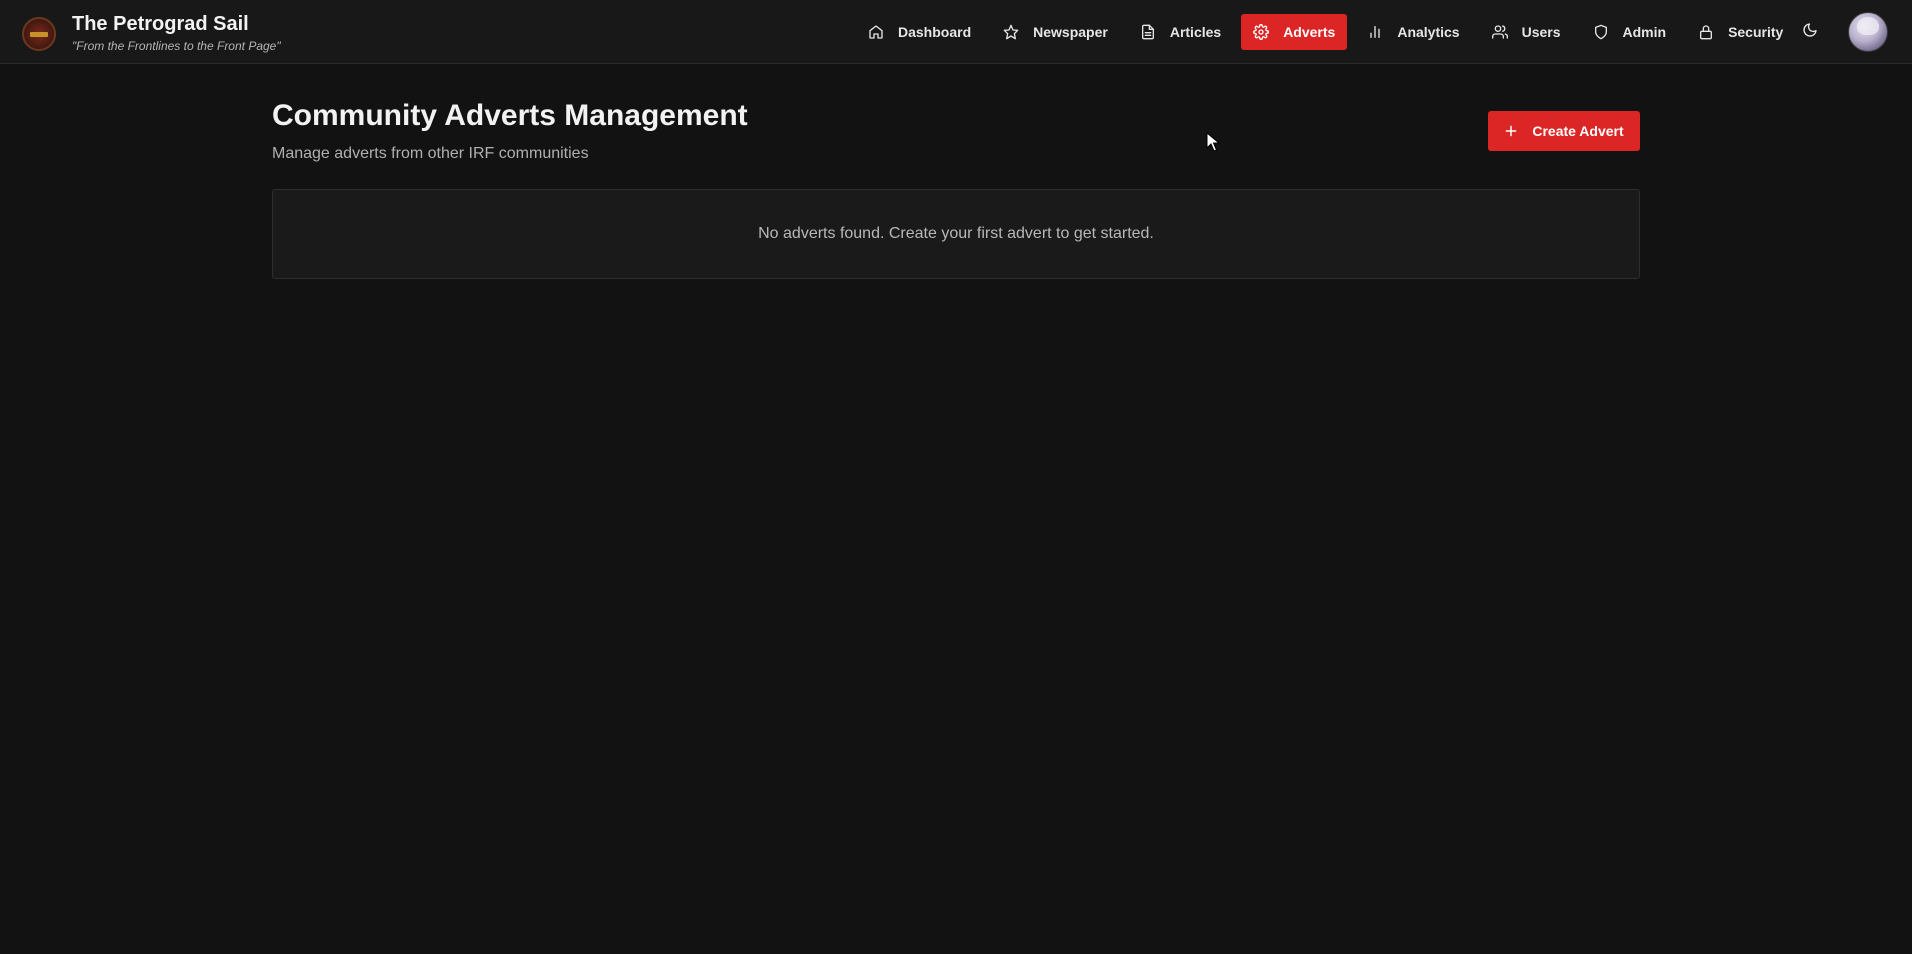  I want to click on nav-label: Users, so click(1541, 32).